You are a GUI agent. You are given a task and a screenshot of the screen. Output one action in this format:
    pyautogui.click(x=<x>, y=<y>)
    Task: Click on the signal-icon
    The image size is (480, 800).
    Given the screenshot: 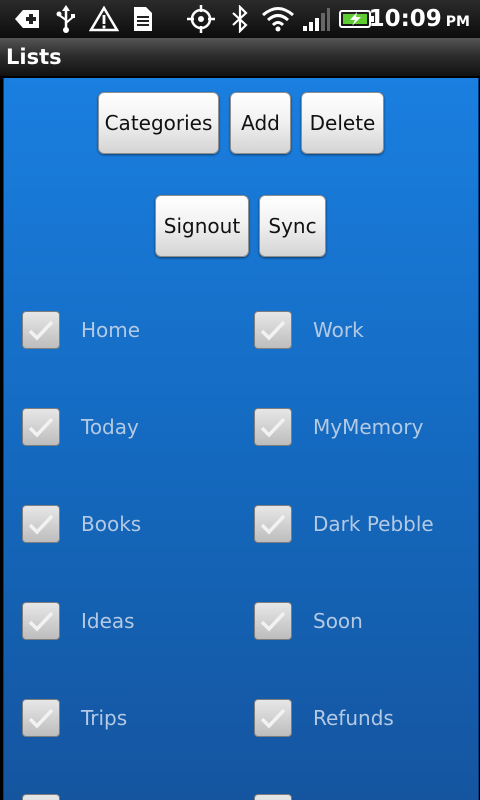 What is the action you would take?
    pyautogui.click(x=316, y=19)
    